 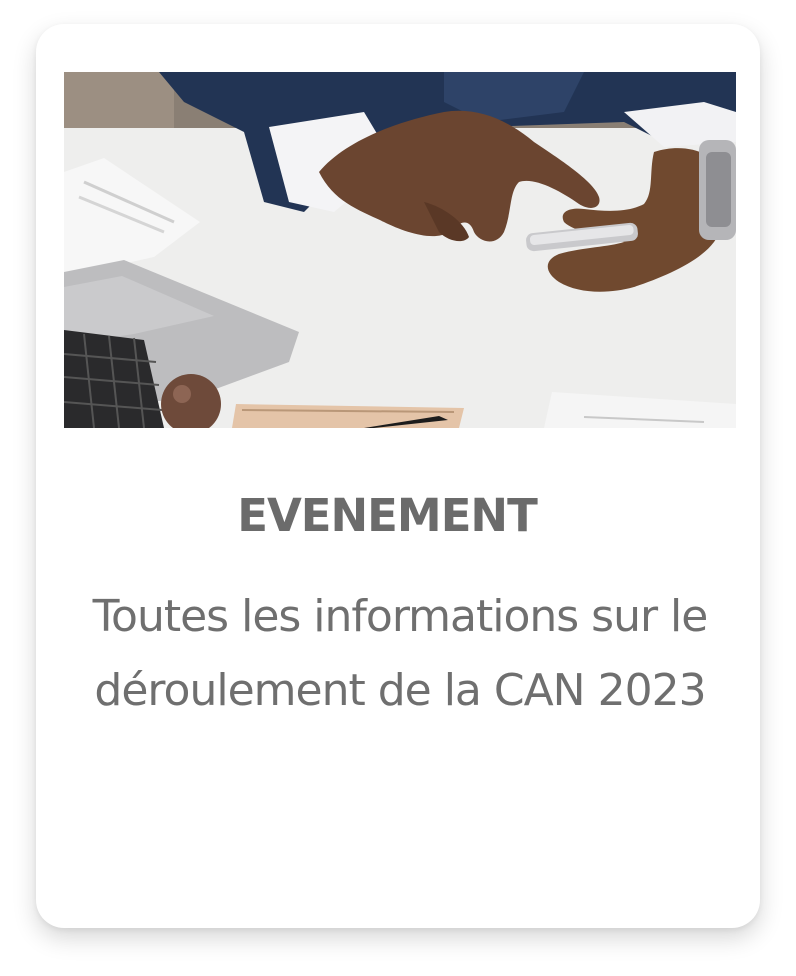 What do you see at coordinates (387, 515) in the screenshot?
I see `card-title: EVENEMENT` at bounding box center [387, 515].